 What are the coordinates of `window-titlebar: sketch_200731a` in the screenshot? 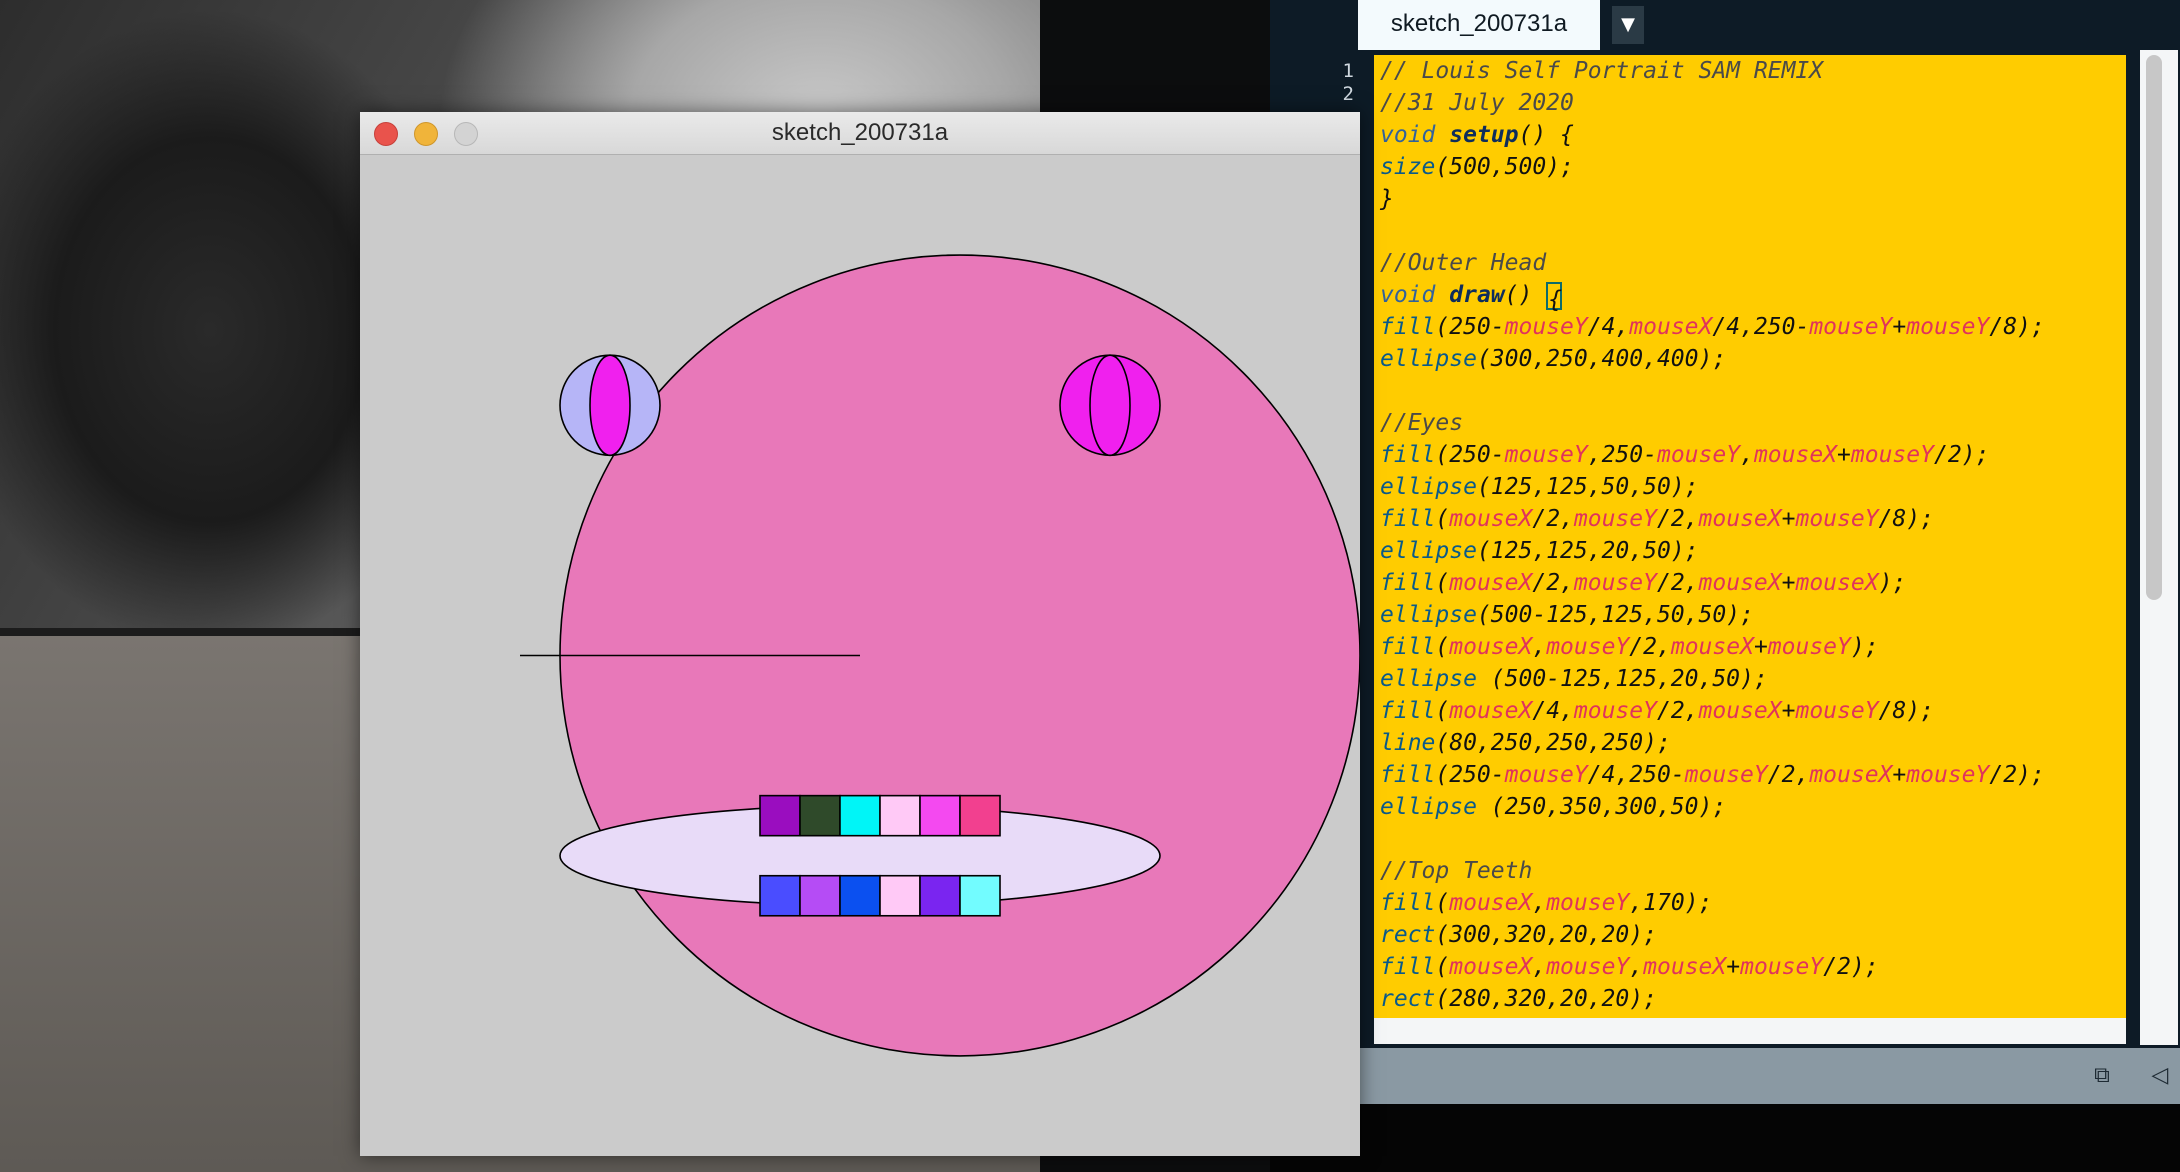 It's located at (860, 133).